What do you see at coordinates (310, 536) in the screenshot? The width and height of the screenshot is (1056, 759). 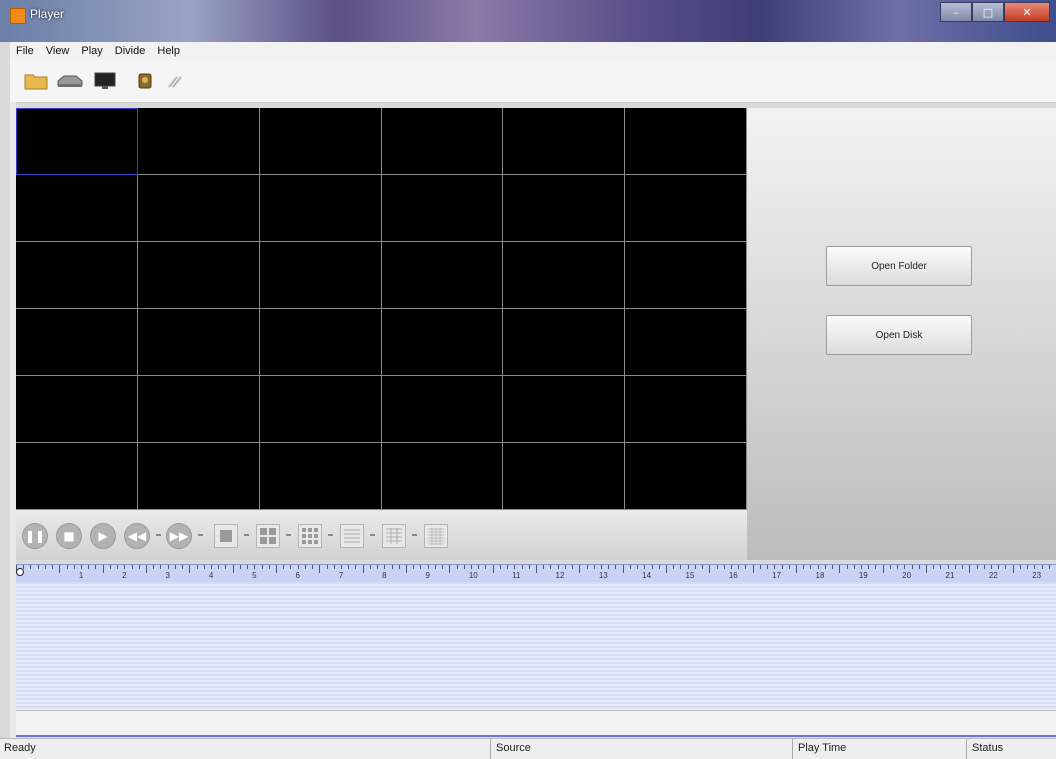 I see `layout-3x3-button` at bounding box center [310, 536].